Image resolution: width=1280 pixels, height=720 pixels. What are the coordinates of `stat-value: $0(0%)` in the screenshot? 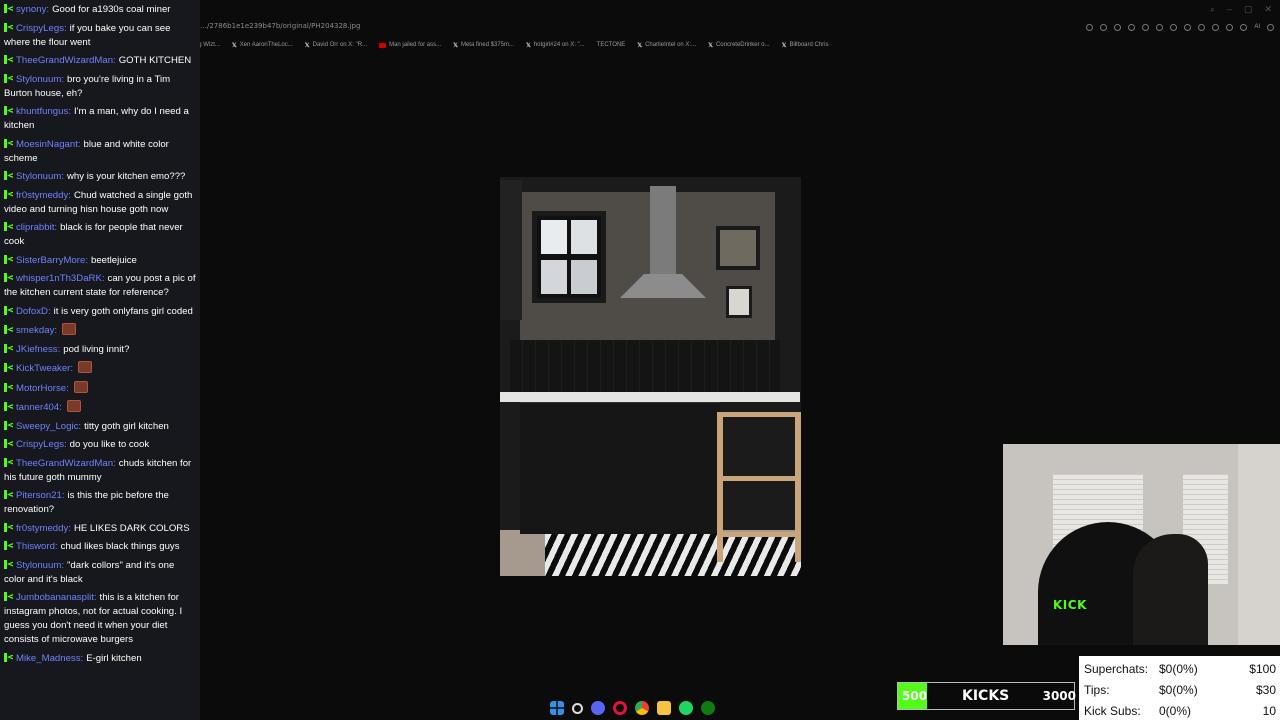 It's located at (1178, 669).